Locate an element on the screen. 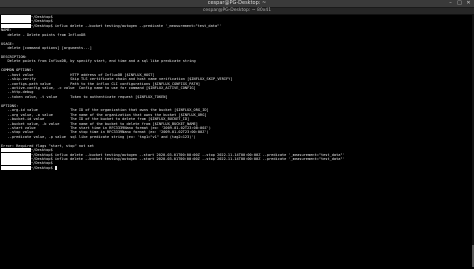  tab-bar: cespar@PG-Desktop: ~ 80x41 is located at coordinates (237, 11).